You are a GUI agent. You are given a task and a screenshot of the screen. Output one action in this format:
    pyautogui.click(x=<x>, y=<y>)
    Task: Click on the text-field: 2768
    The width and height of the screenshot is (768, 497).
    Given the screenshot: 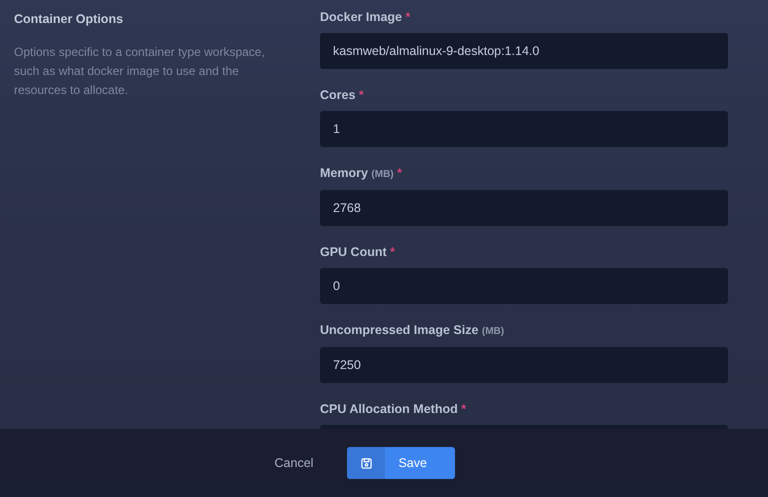 What is the action you would take?
    pyautogui.click(x=524, y=208)
    